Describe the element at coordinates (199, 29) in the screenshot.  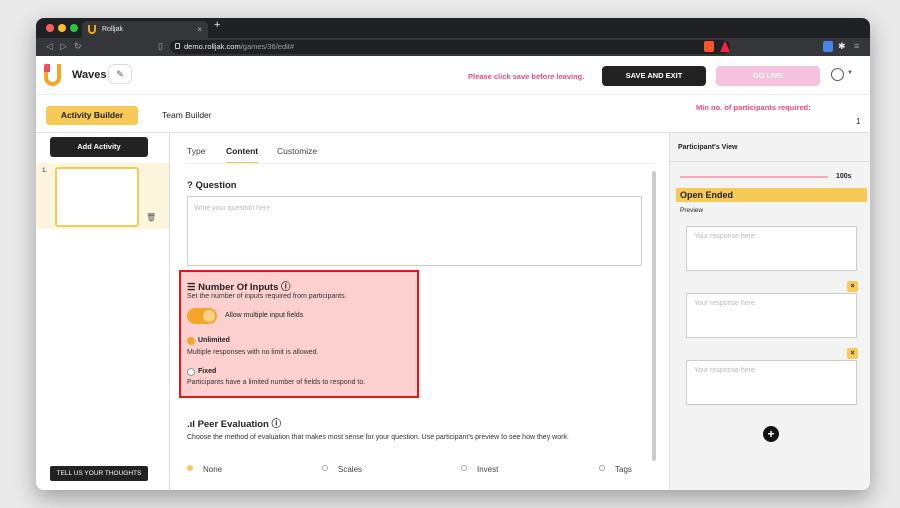
I see `close-tab-icon: ×` at that location.